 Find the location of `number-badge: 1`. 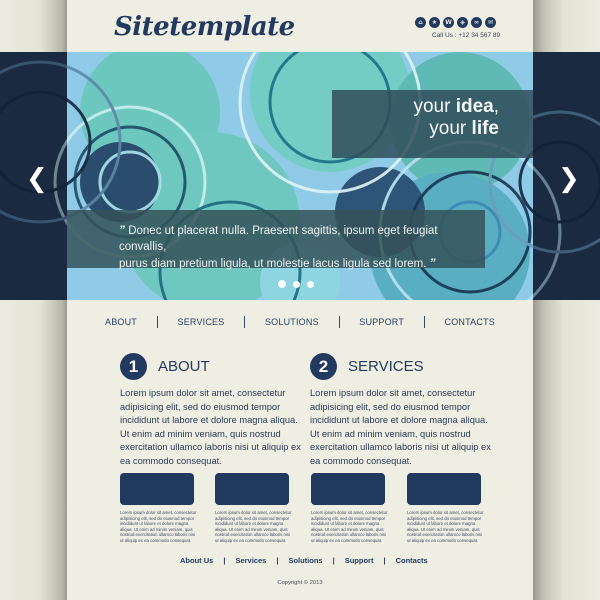

number-badge: 1 is located at coordinates (133, 366).